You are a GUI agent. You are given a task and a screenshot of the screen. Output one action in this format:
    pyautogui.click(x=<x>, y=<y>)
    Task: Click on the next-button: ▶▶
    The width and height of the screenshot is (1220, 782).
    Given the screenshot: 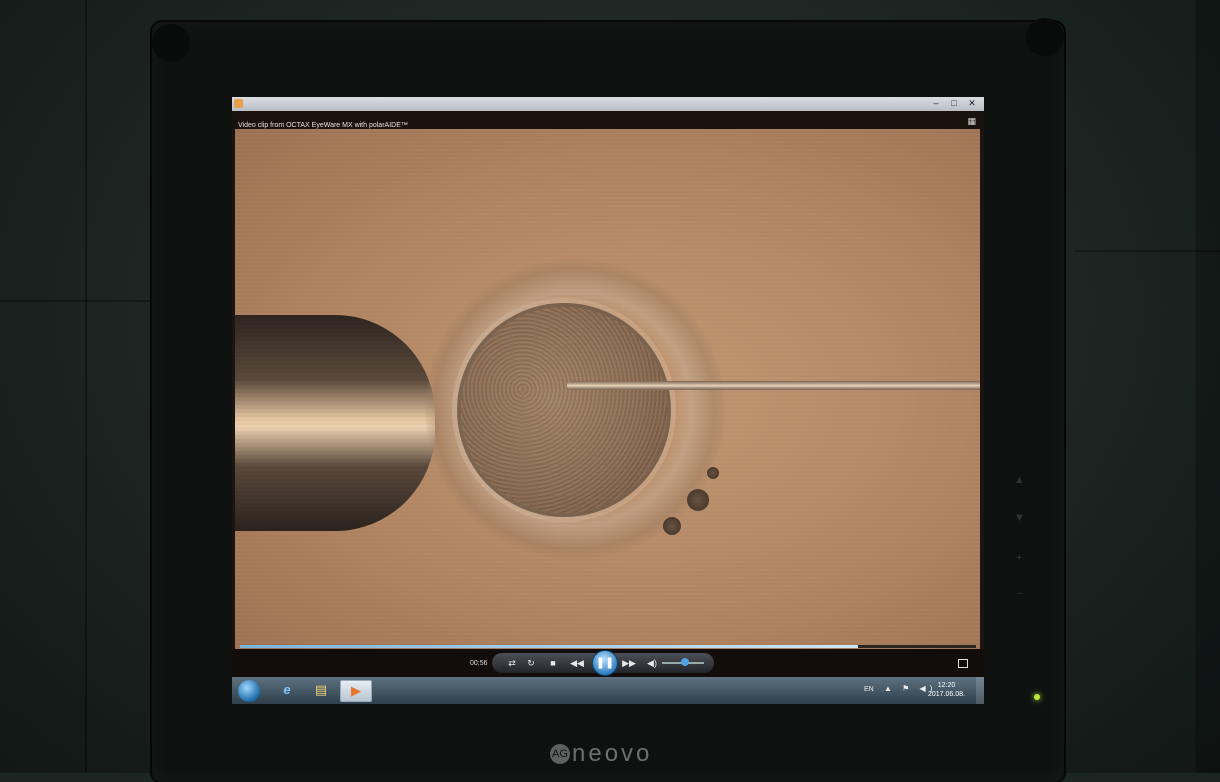 What is the action you would take?
    pyautogui.click(x=629, y=663)
    